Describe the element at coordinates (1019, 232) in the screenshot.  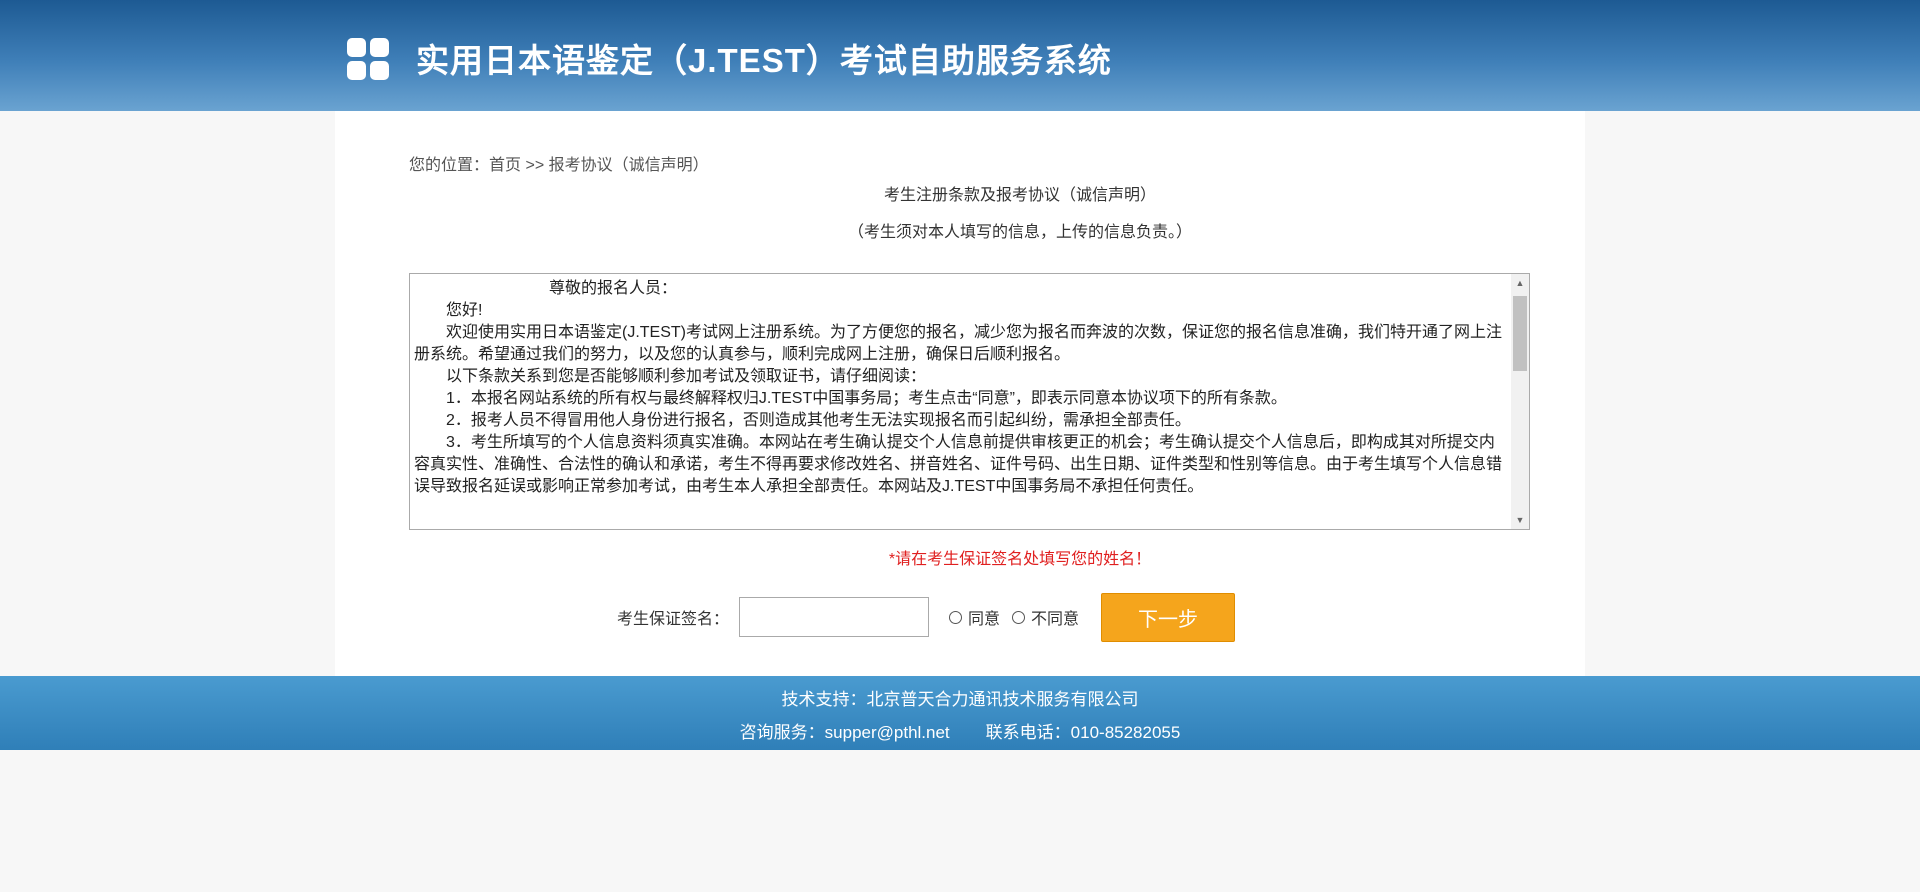
I see `agreement-subtitle: （考生须对本人填写的信息，上传的信息负责。）` at that location.